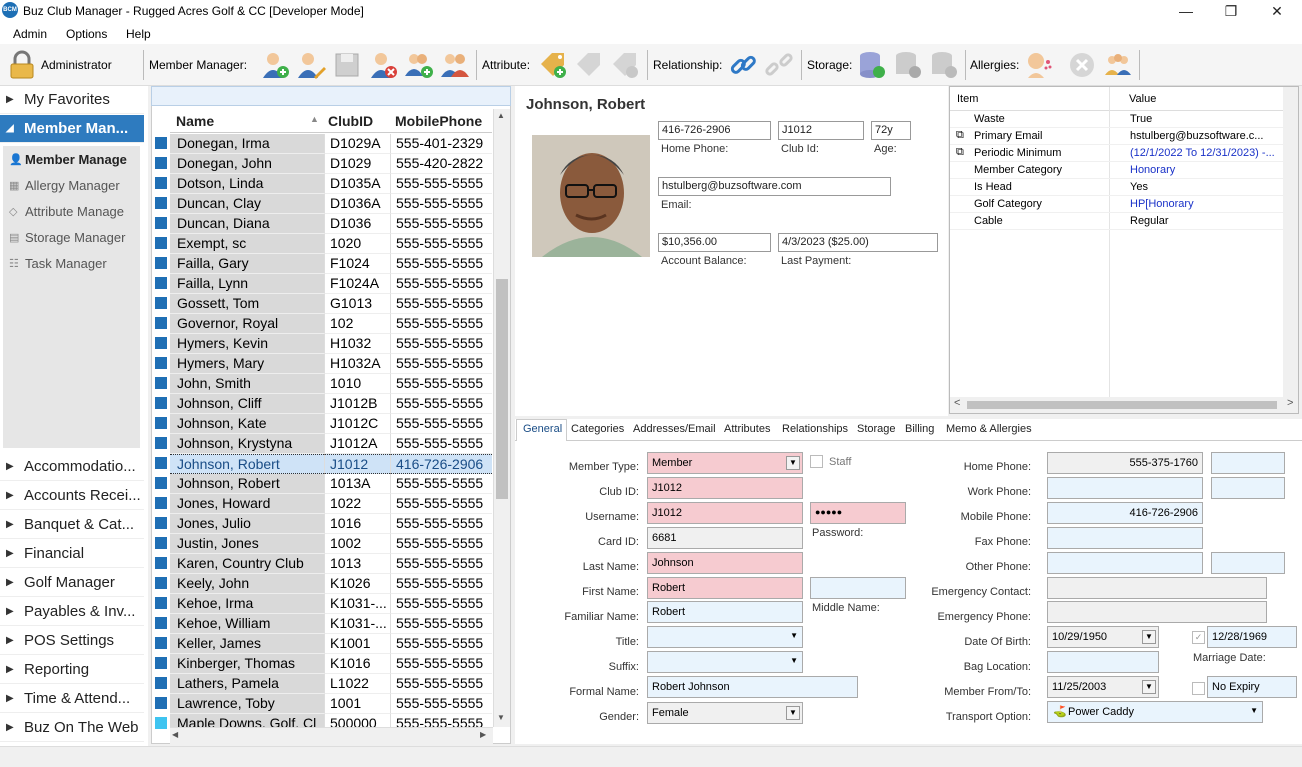 Image resolution: width=1302 pixels, height=767 pixels. What do you see at coordinates (725, 612) in the screenshot?
I see `familiar-name-input: Robert` at bounding box center [725, 612].